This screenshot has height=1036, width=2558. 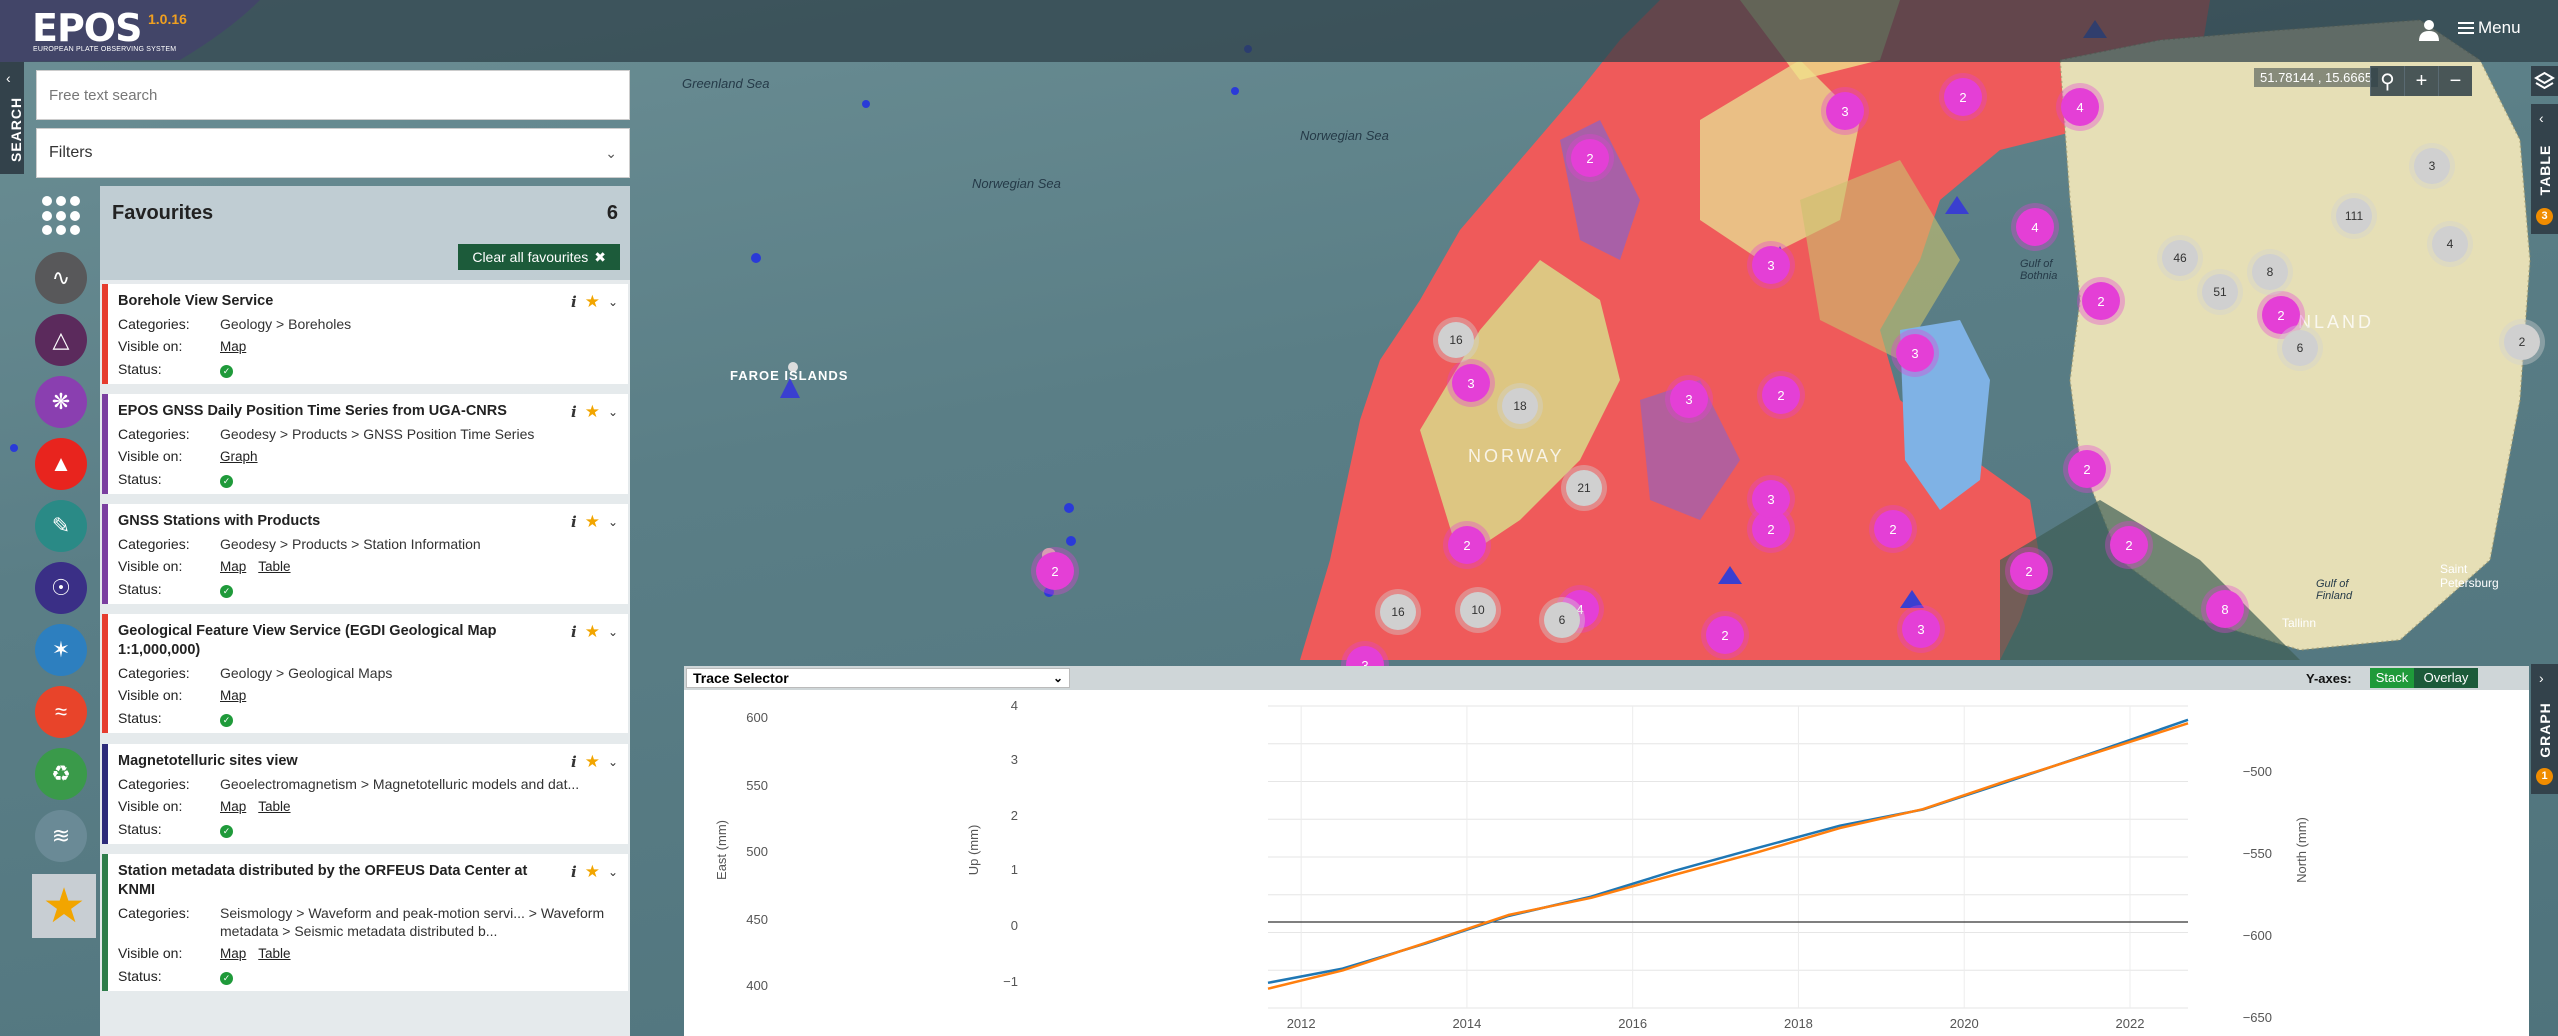 What do you see at coordinates (61, 526) in the screenshot?
I see `geology-category-icon: ✎` at bounding box center [61, 526].